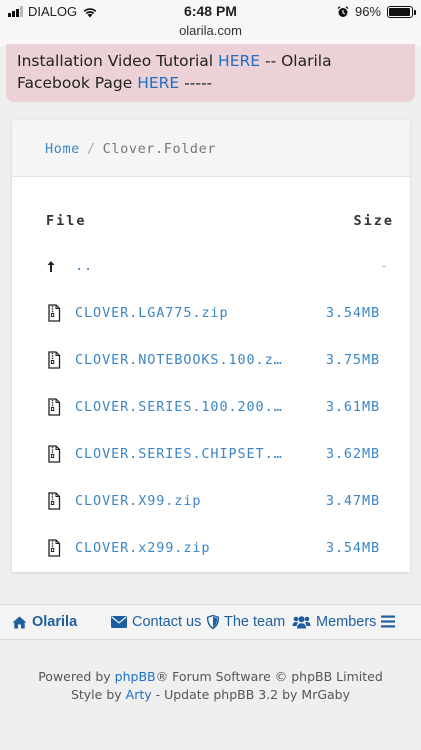 Image resolution: width=421 pixels, height=750 pixels. Describe the element at coordinates (51, 266) in the screenshot. I see `level-up-icon` at that location.